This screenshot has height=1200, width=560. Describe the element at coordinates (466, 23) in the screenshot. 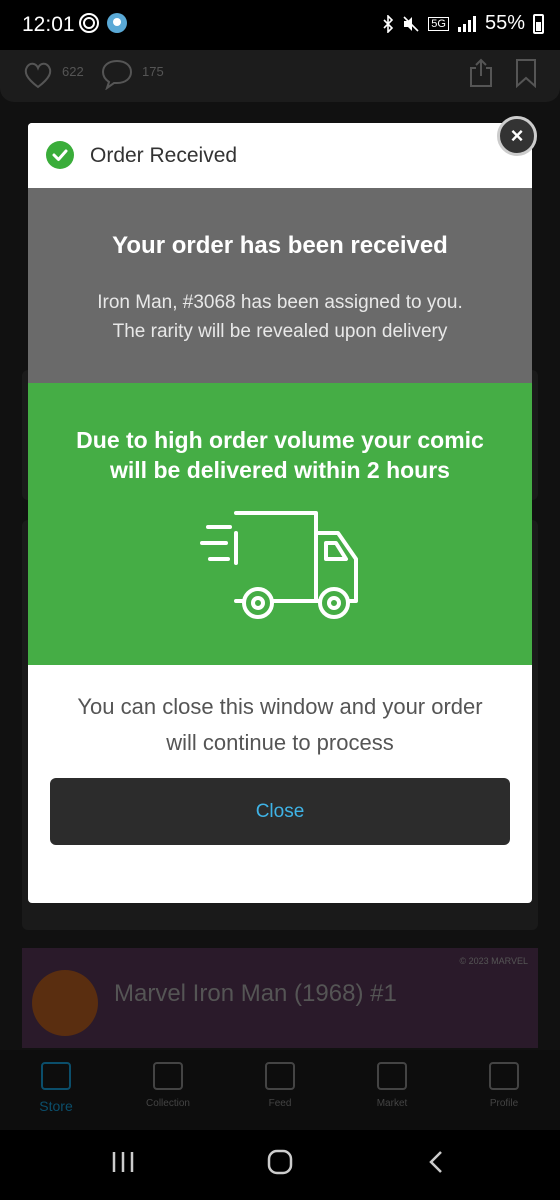

I see `signal-icon` at that location.